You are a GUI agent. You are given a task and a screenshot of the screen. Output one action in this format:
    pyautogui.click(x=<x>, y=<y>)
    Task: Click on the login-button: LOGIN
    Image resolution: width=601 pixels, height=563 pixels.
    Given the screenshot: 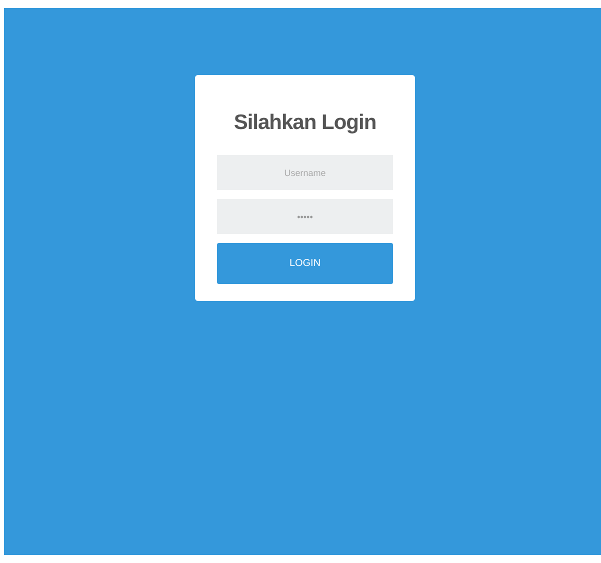 What is the action you would take?
    pyautogui.click(x=305, y=263)
    